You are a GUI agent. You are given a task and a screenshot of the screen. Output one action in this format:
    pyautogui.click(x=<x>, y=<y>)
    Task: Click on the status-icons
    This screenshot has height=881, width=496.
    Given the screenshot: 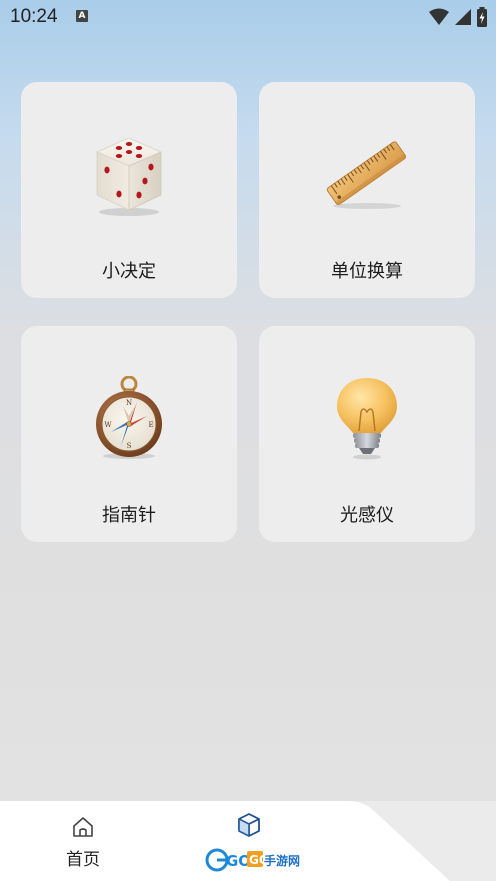 What is the action you would take?
    pyautogui.click(x=458, y=17)
    